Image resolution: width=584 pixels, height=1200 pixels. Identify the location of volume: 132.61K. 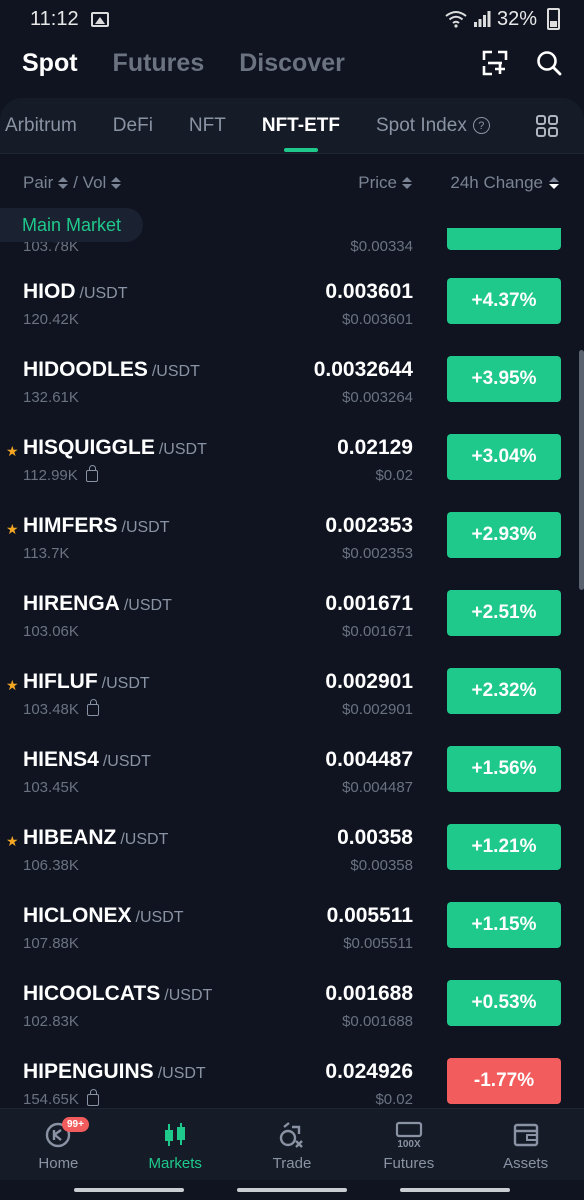
(51, 397).